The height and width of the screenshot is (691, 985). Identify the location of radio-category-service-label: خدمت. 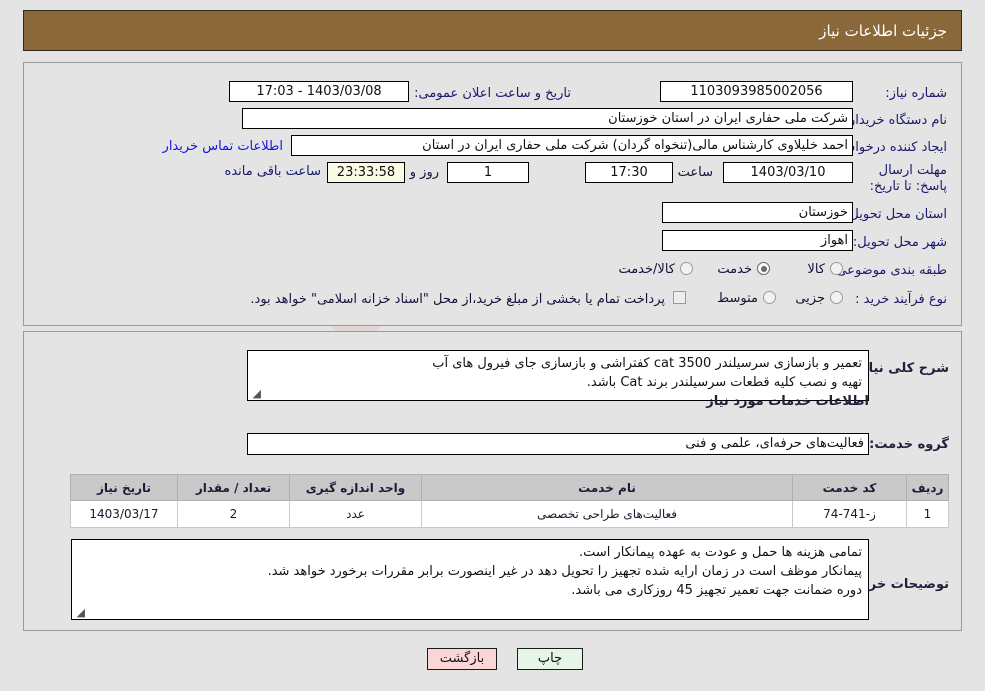
(734, 269).